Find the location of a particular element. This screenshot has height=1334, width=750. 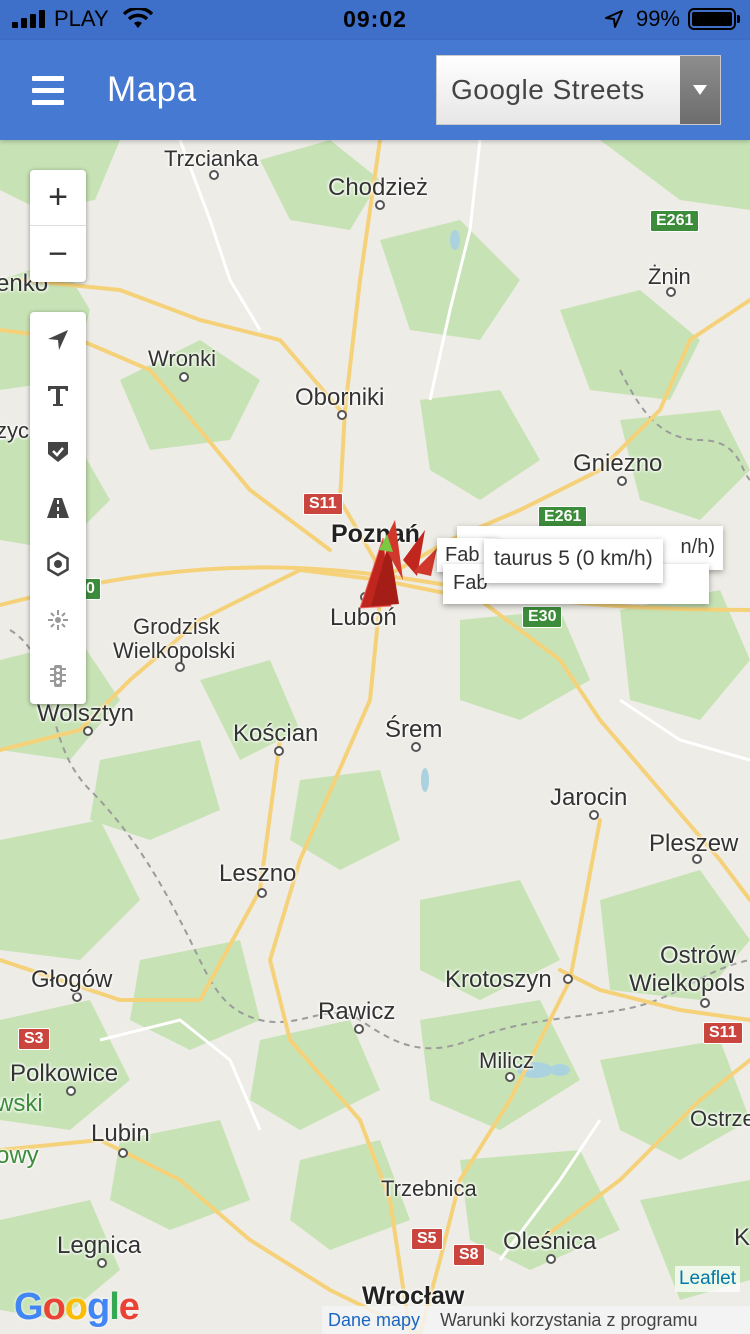

road-shield: S8 is located at coordinates (469, 1255).